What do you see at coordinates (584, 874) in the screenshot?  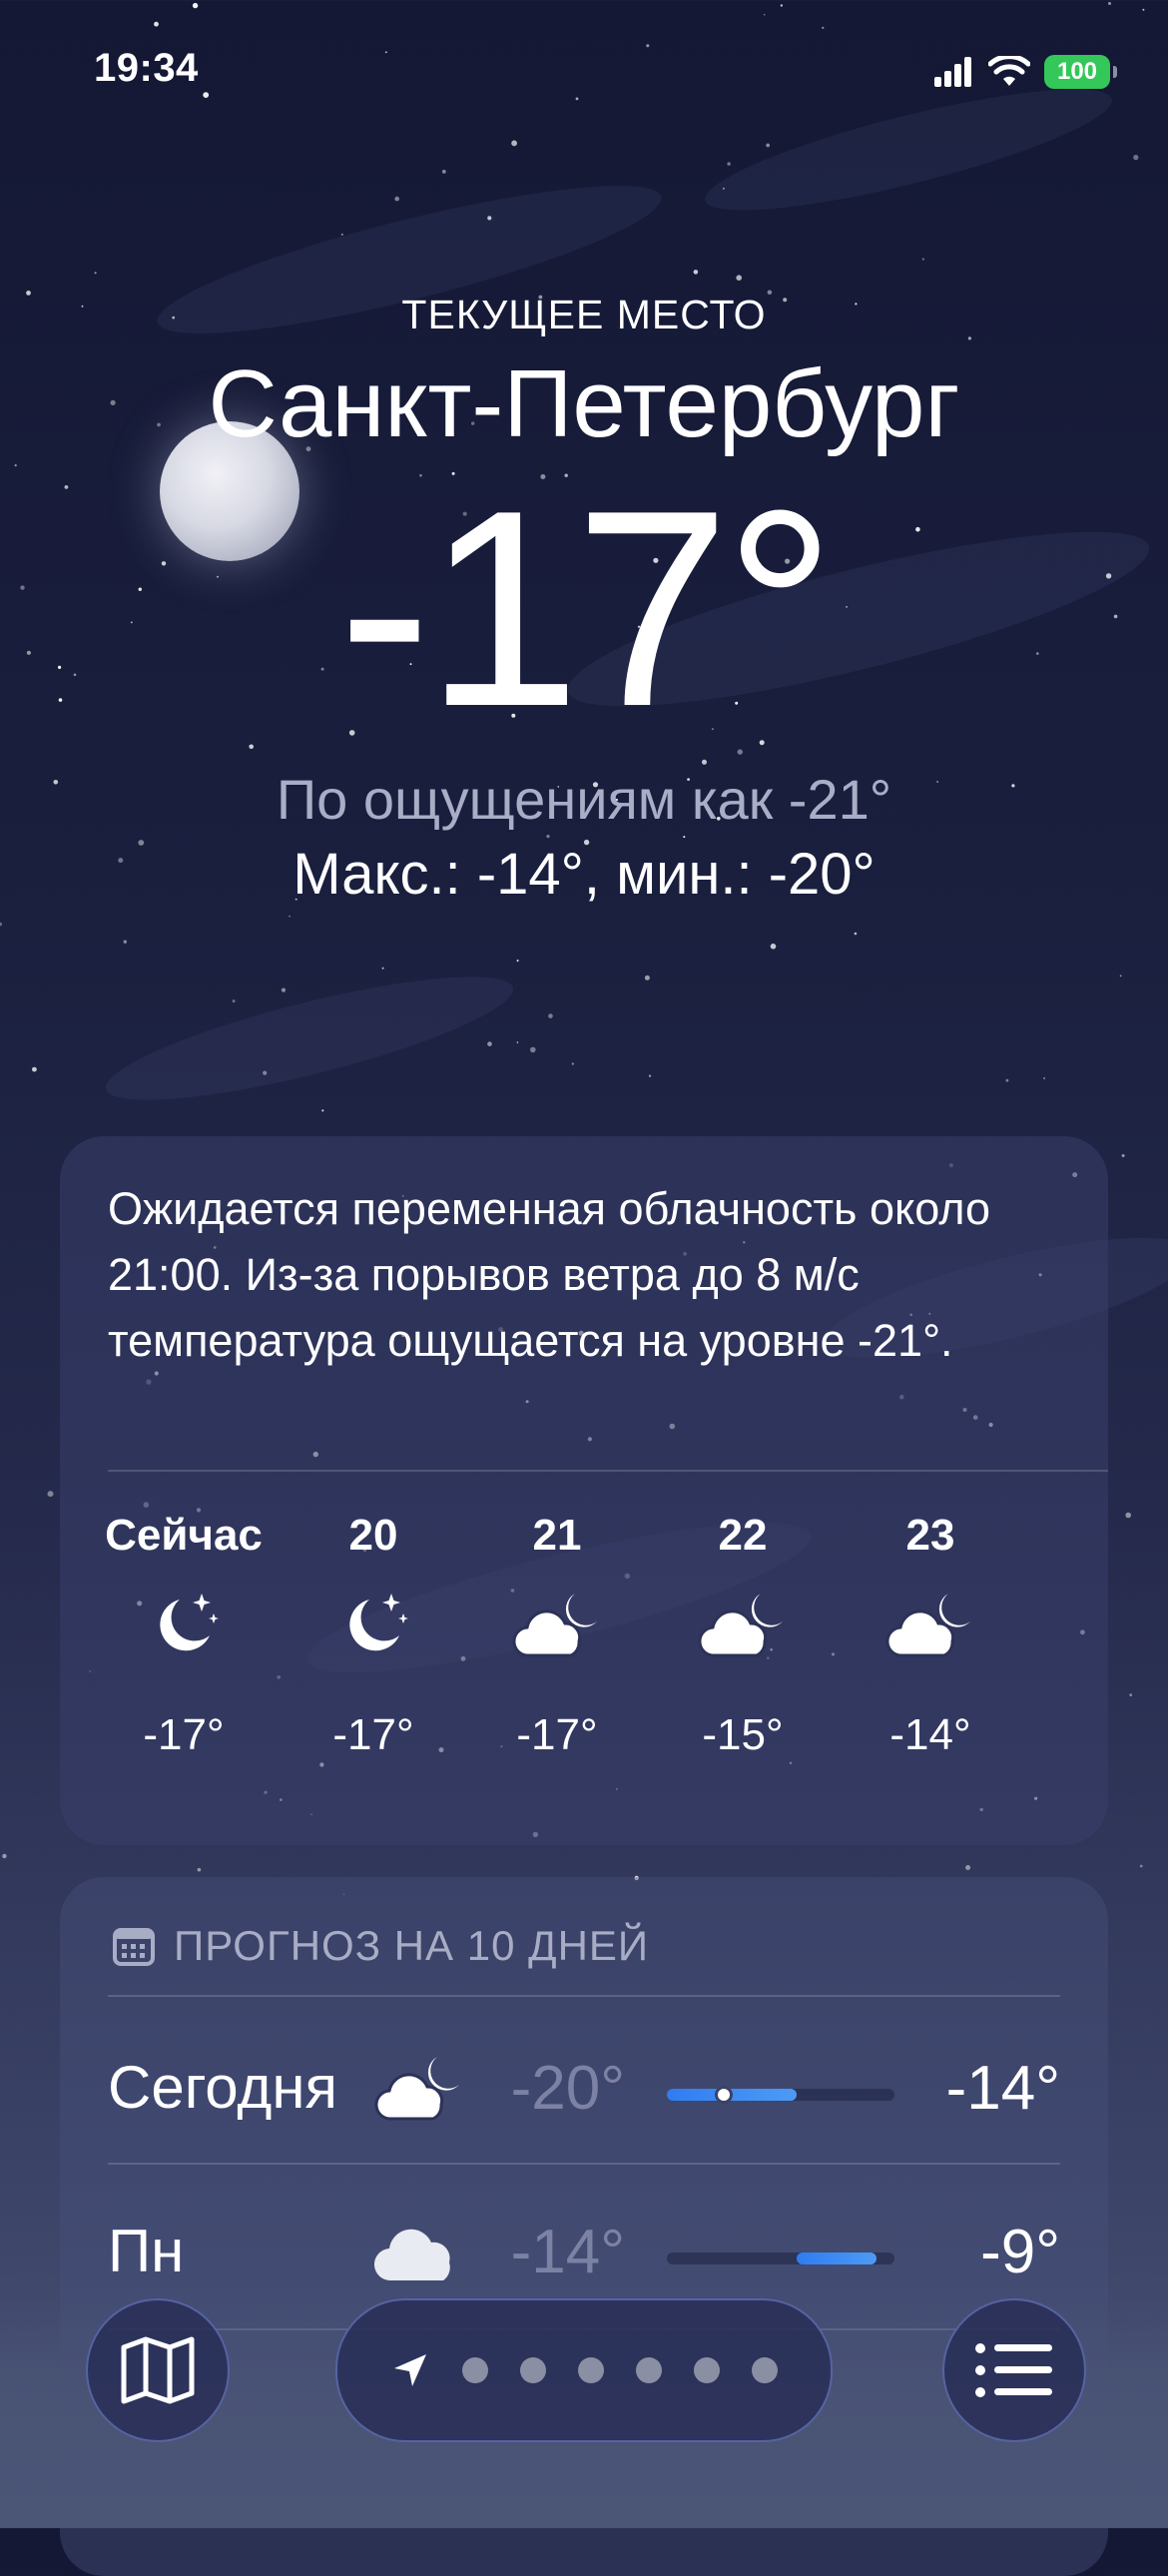 I see `high-low: Макс.: -14°, мин.: -20°` at bounding box center [584, 874].